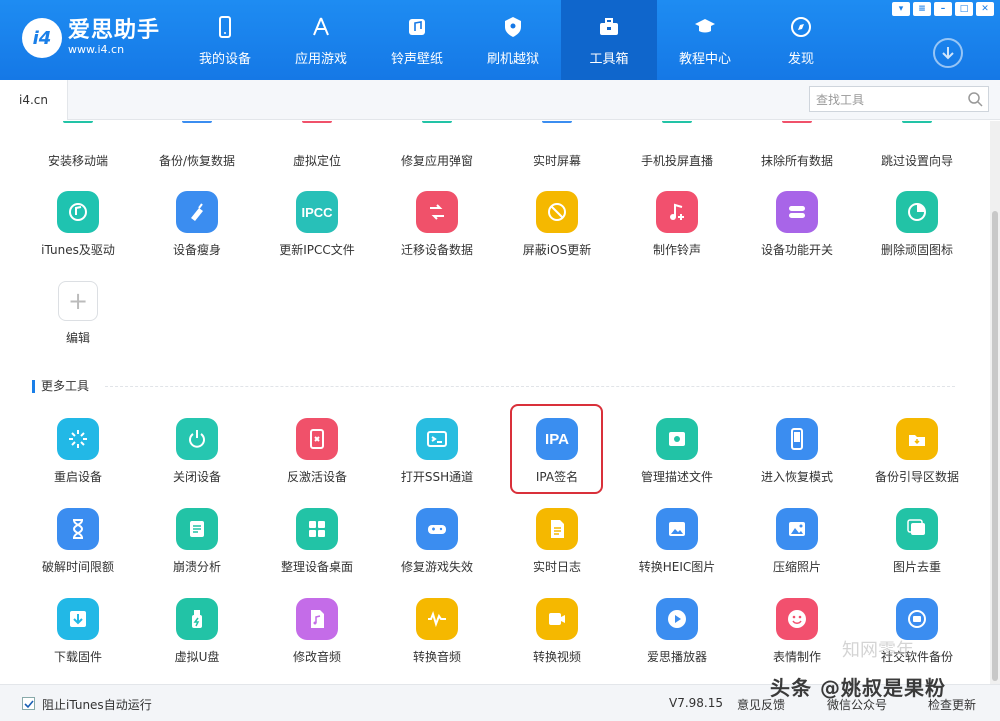 Image resolution: width=1000 pixels, height=721 pixels. What do you see at coordinates (964, 9) in the screenshot?
I see `maximize-button: □` at bounding box center [964, 9].